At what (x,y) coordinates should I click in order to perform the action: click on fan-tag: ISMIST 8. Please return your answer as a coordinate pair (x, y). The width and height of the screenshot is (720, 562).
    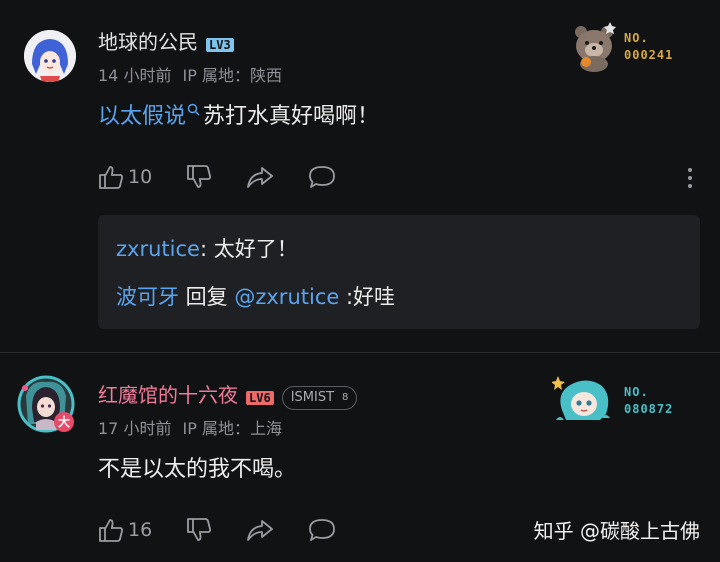
    Looking at the image, I should click on (319, 397).